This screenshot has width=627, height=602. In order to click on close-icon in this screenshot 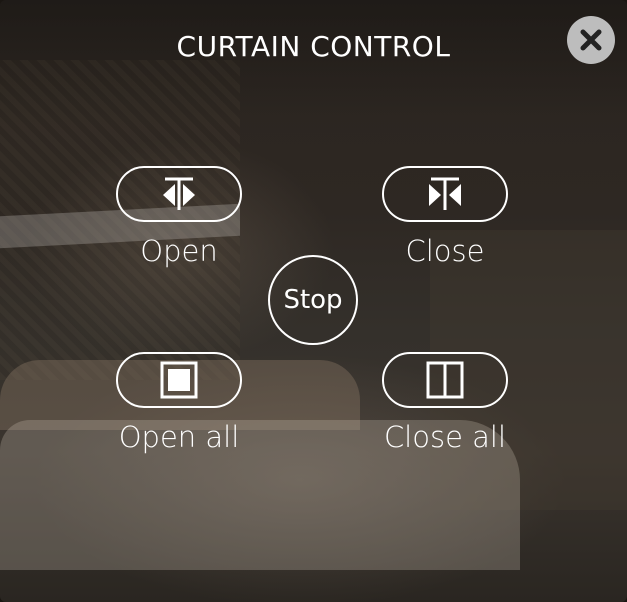, I will do `click(591, 40)`.